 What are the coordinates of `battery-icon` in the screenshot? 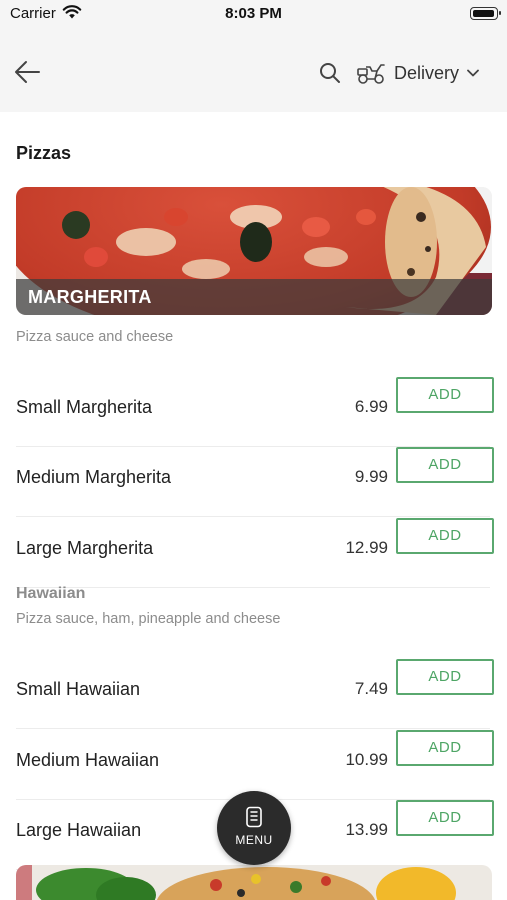 It's located at (485, 13).